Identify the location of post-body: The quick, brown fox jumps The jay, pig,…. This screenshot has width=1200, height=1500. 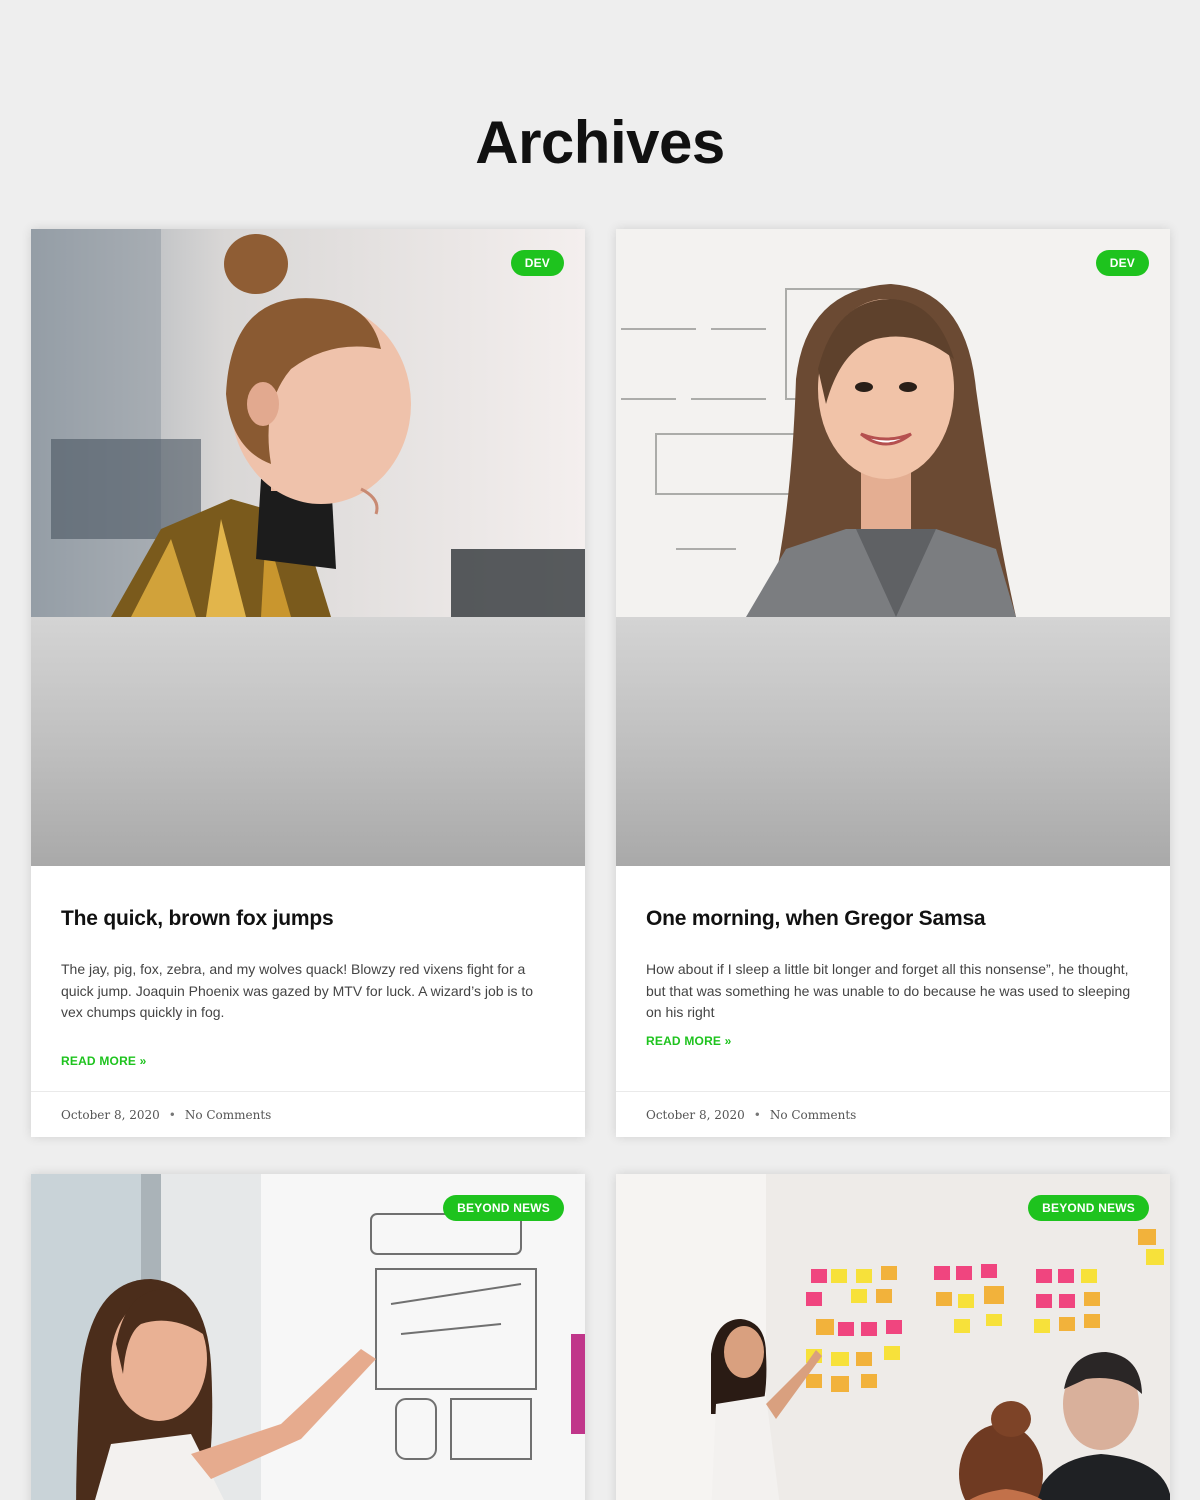
(308, 987).